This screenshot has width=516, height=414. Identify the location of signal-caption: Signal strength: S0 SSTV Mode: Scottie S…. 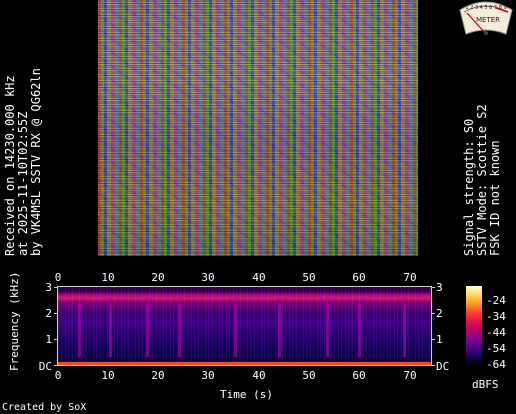
(482, 180).